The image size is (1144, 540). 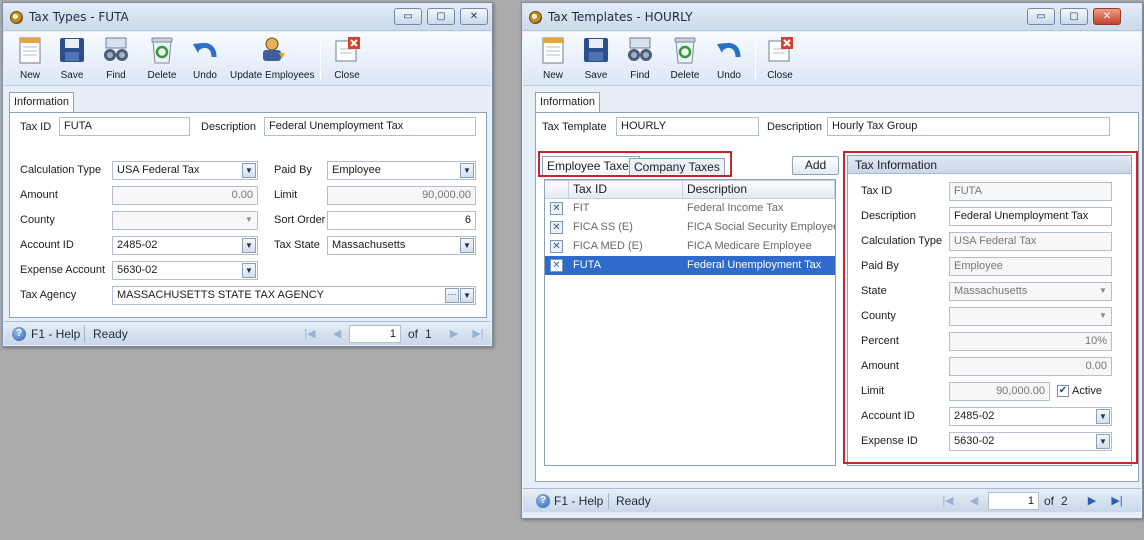 What do you see at coordinates (185, 270) in the screenshot?
I see `expense-account-select: 5630-02 ▼` at bounding box center [185, 270].